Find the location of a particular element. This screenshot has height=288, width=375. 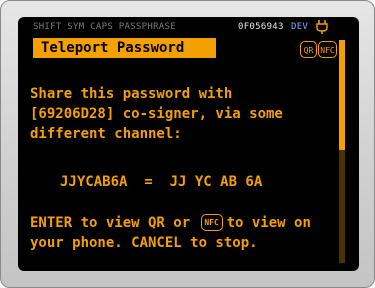

message-line: [69206D28] co-signer, via some is located at coordinates (156, 114).